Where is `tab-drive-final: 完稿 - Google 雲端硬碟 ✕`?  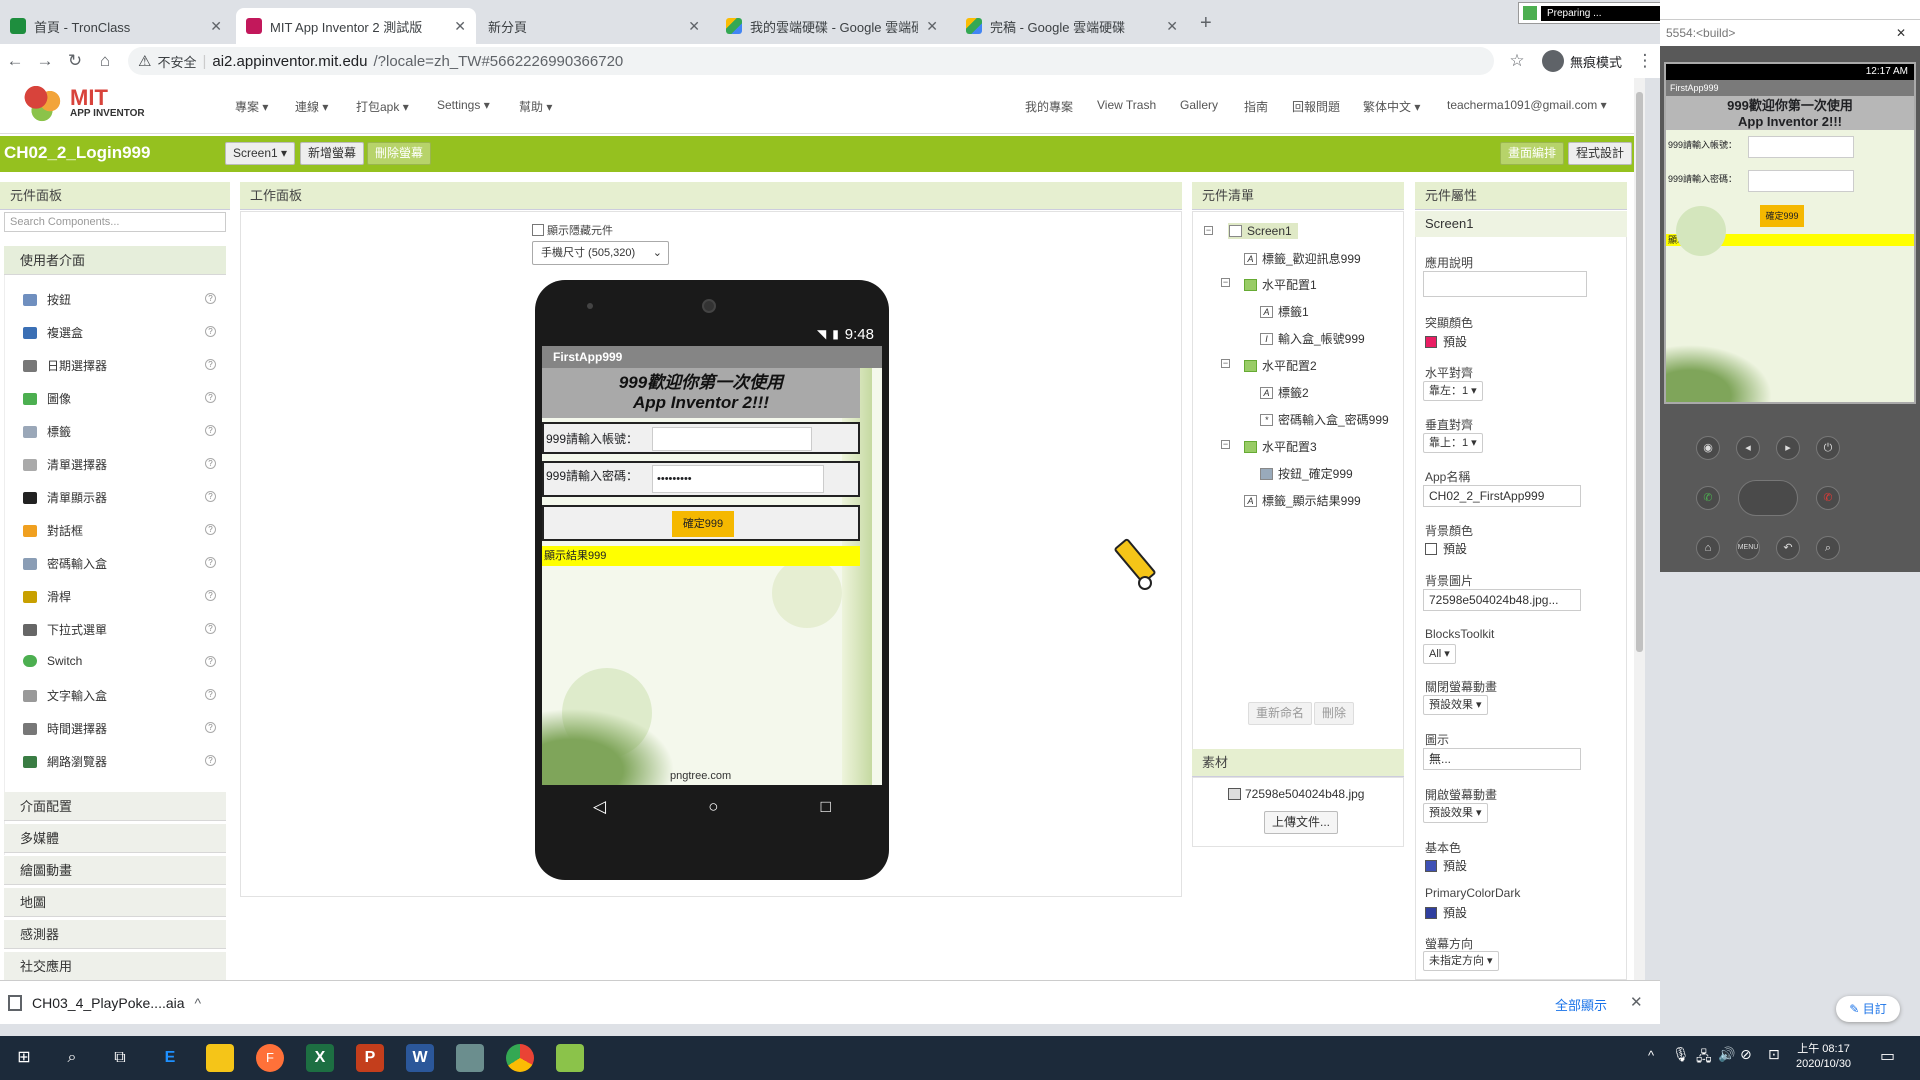
tab-drive-final: 完稿 - Google 雲端硬碟 ✕ is located at coordinates (1072, 26).